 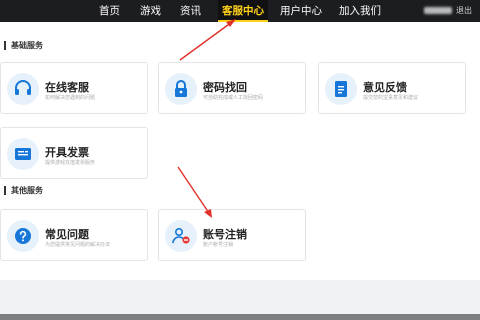 I want to click on annotation-arrows, so click(x=206, y=118).